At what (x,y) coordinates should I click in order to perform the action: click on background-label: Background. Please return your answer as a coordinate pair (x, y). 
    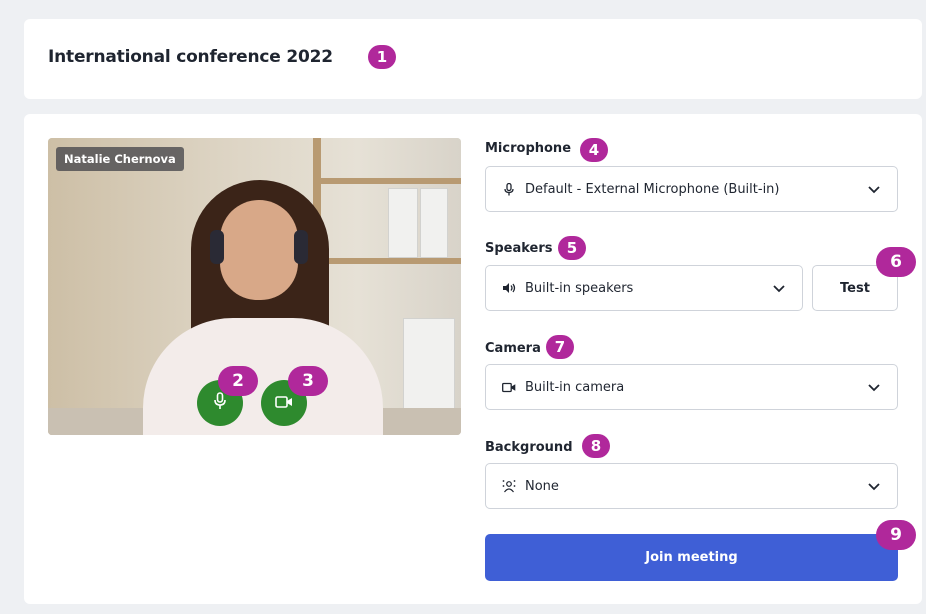
    Looking at the image, I should click on (529, 447).